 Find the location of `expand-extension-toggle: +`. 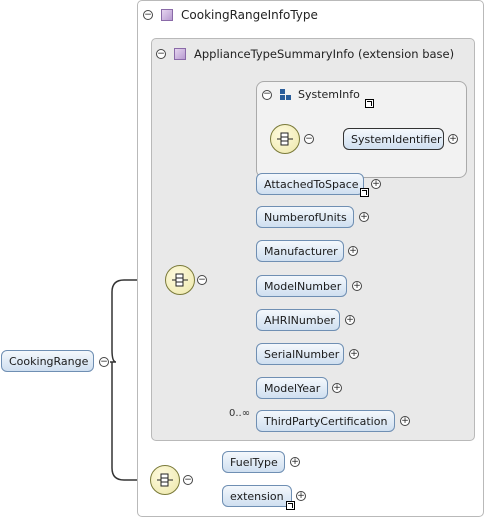

expand-extension-toggle: + is located at coordinates (301, 496).